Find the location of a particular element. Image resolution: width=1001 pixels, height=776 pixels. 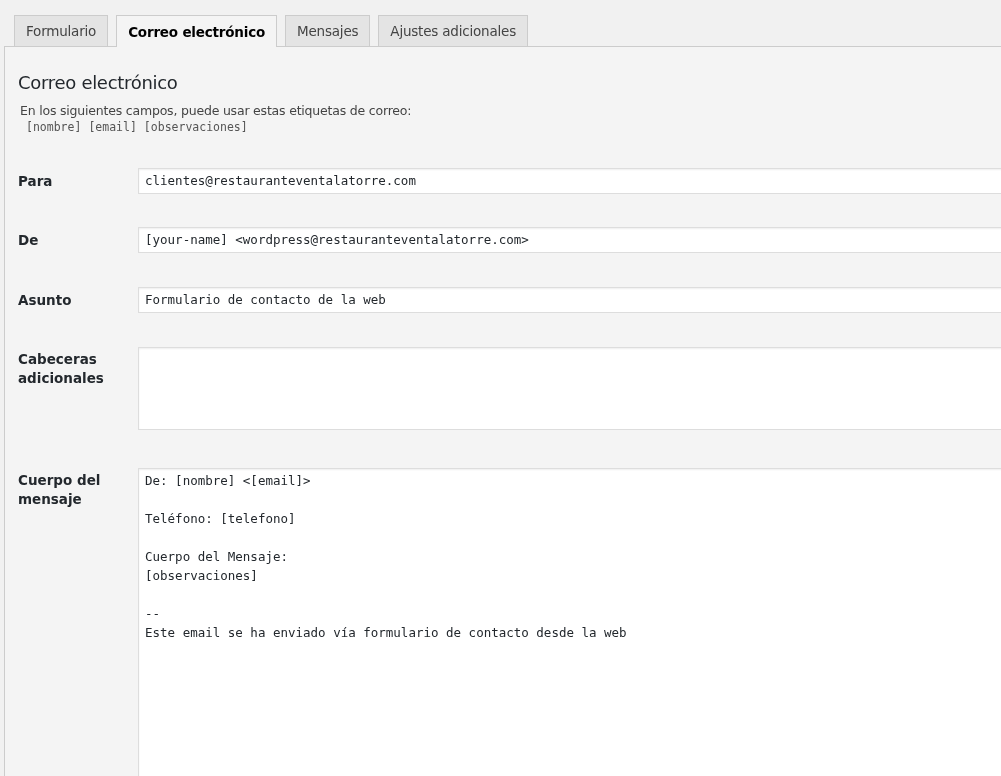

field-label: Asunto is located at coordinates (45, 300).